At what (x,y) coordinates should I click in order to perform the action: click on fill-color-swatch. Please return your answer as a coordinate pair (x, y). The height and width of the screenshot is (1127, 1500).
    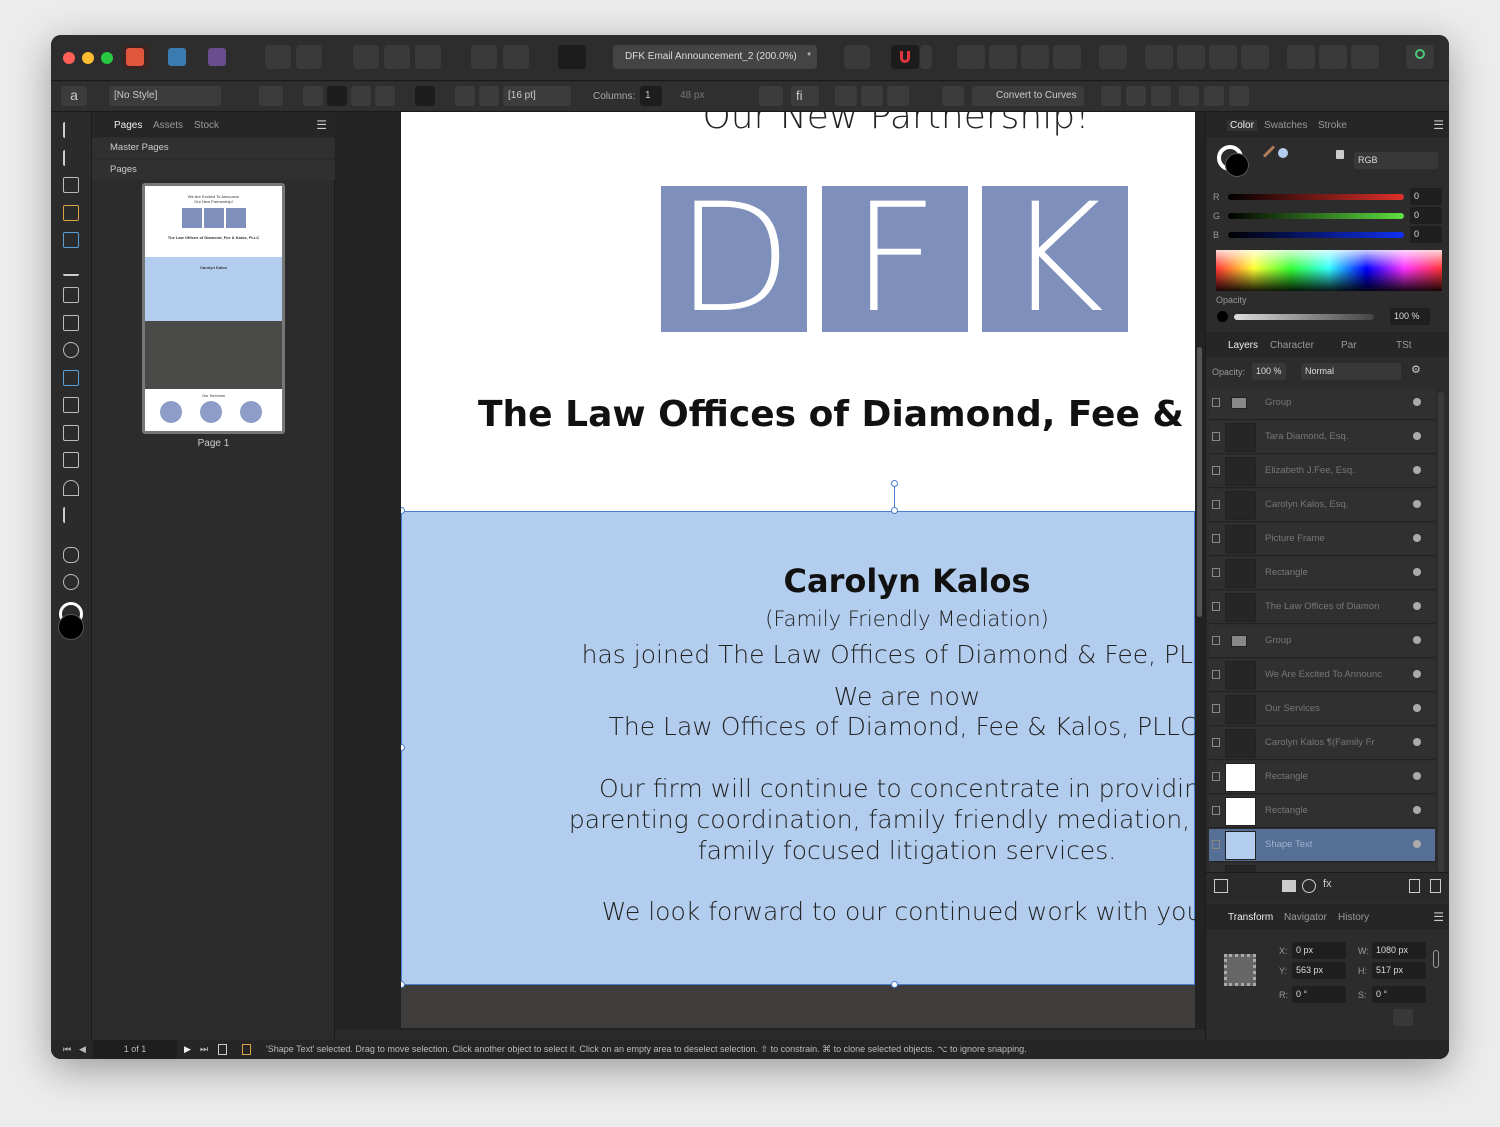
    Looking at the image, I should click on (71, 627).